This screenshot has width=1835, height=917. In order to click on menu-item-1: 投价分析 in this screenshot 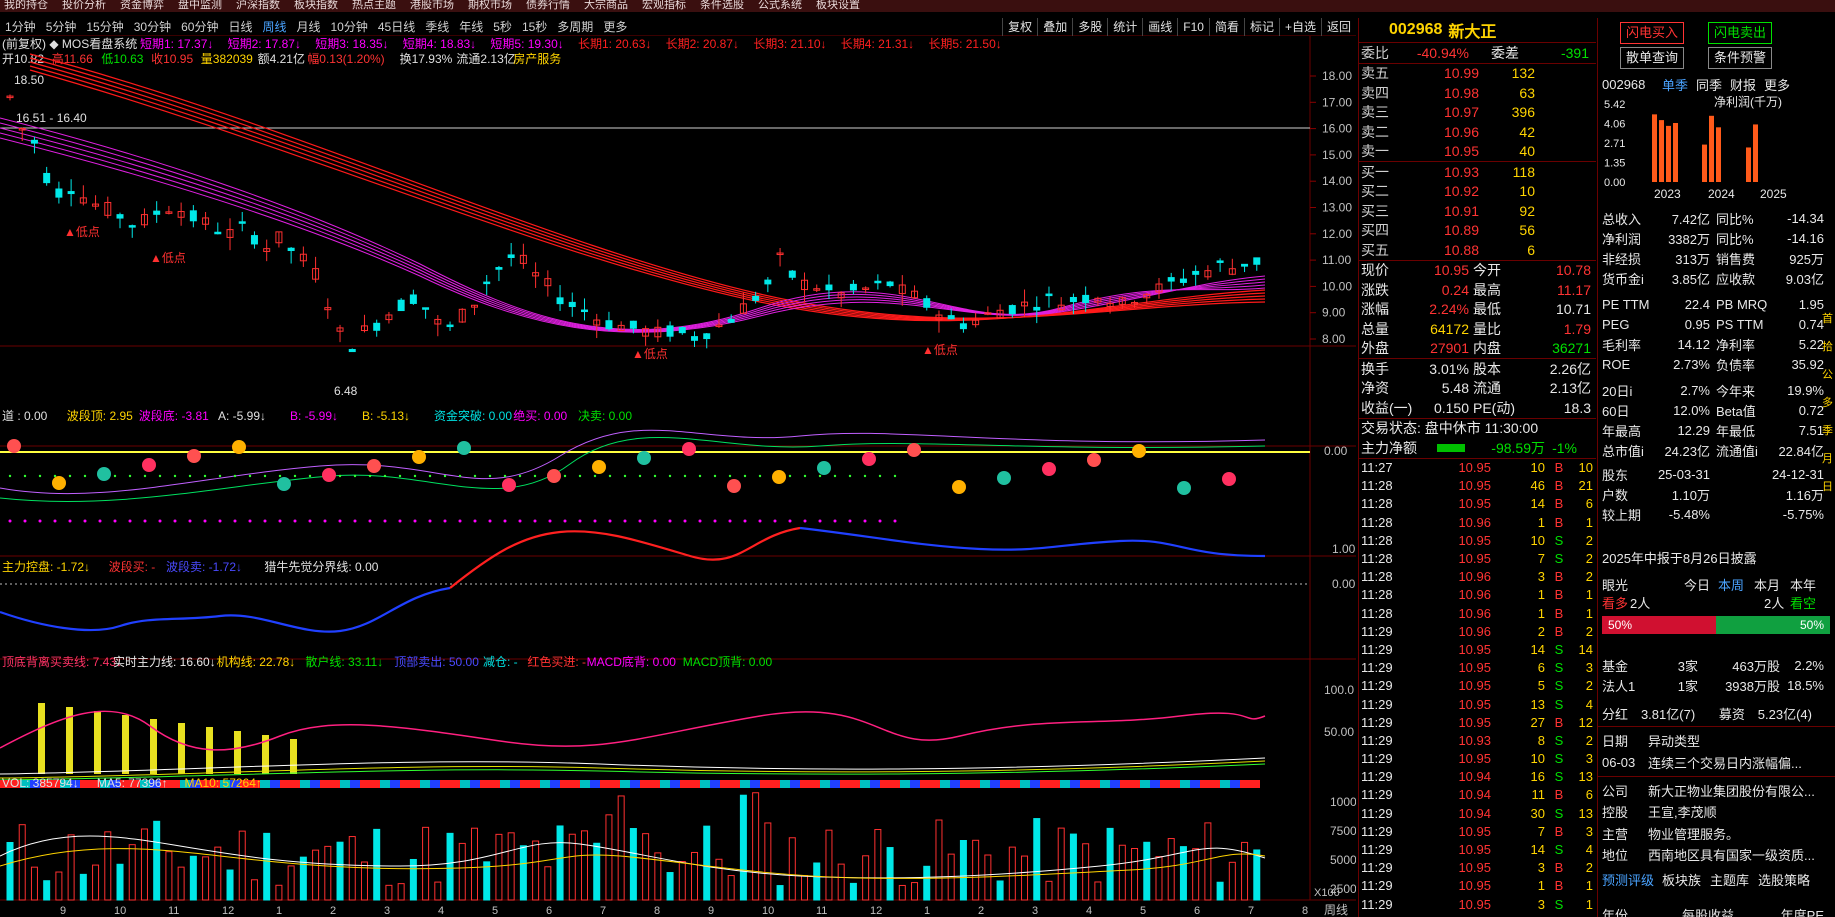, I will do `click(84, 6)`.